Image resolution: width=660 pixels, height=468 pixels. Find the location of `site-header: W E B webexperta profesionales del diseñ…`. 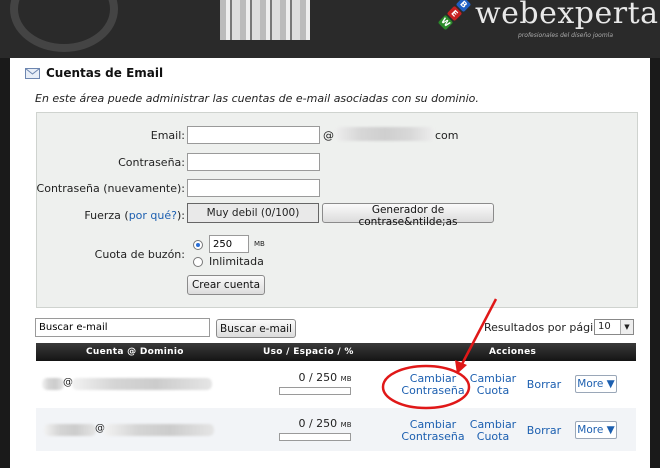

site-header: W E B webexperta profesionales del diseñ… is located at coordinates (330, 29).